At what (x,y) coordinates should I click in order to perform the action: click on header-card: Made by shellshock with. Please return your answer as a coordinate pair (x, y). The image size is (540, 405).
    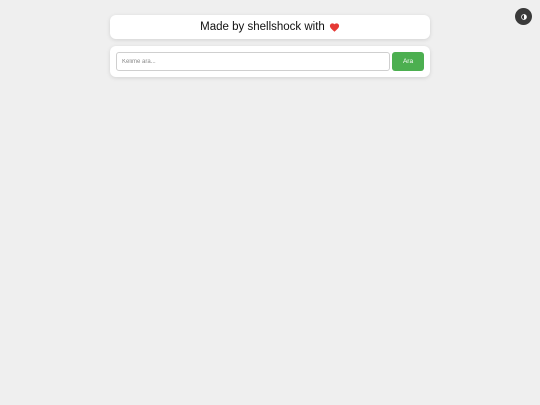
    Looking at the image, I should click on (270, 27).